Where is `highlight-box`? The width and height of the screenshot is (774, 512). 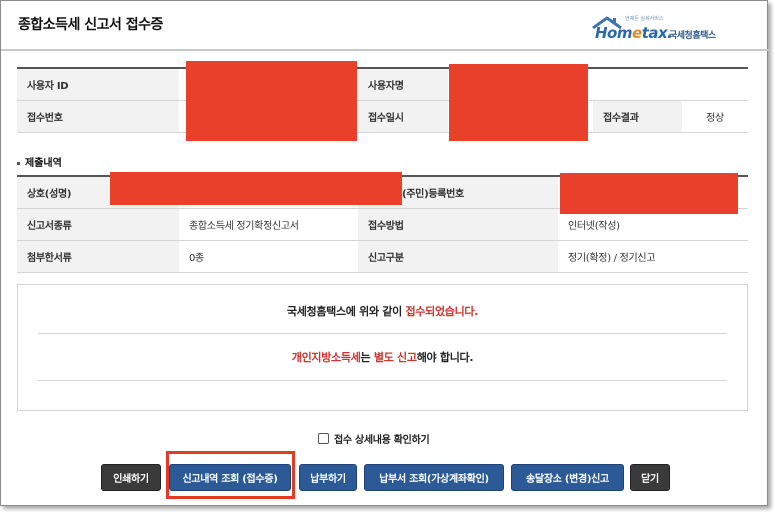
highlight-box is located at coordinates (230, 475).